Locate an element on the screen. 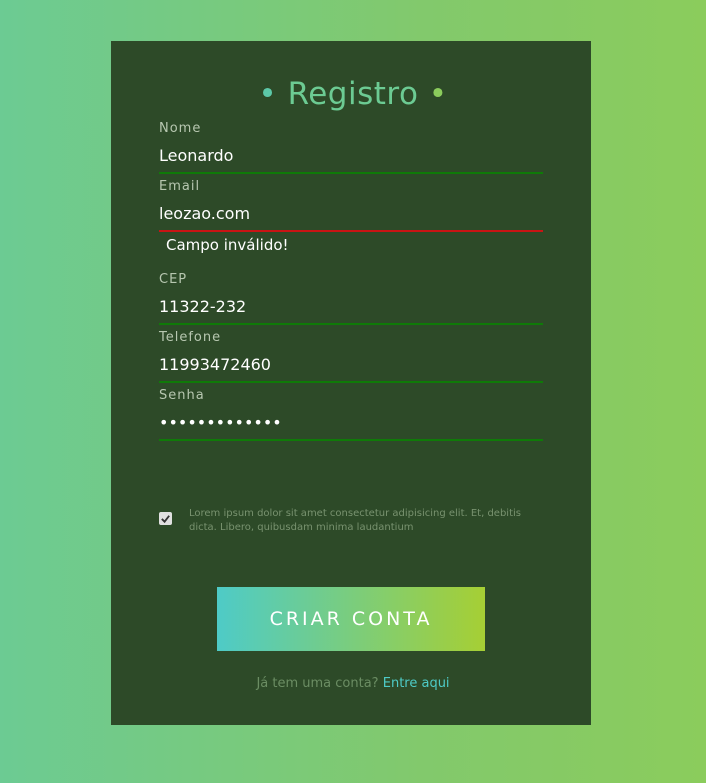 This screenshot has height=783, width=706. phone-field: Telefone is located at coordinates (352, 356).